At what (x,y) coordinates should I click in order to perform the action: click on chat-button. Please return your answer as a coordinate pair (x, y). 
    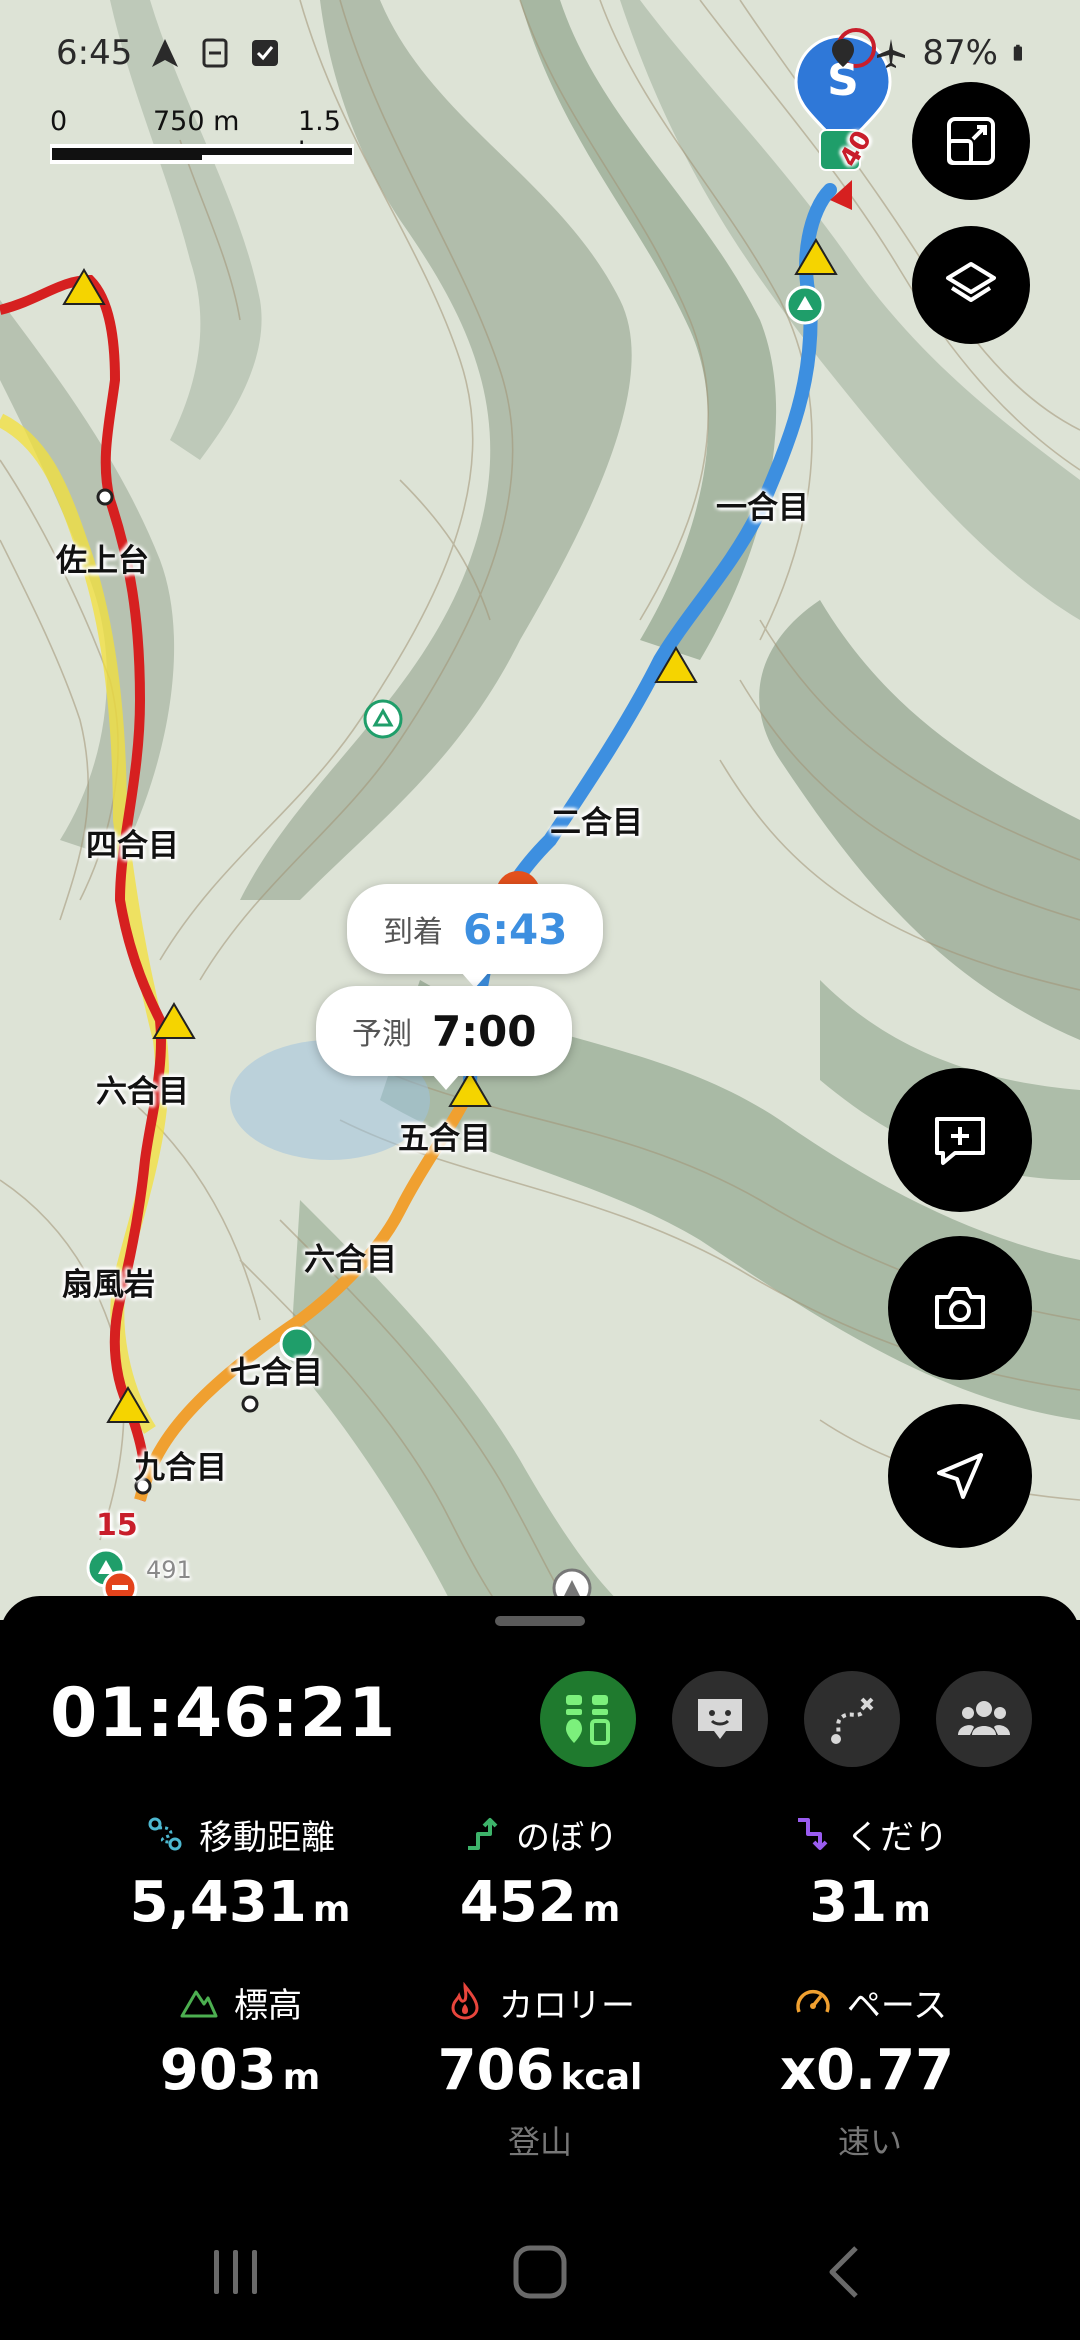
    Looking at the image, I should click on (720, 1719).